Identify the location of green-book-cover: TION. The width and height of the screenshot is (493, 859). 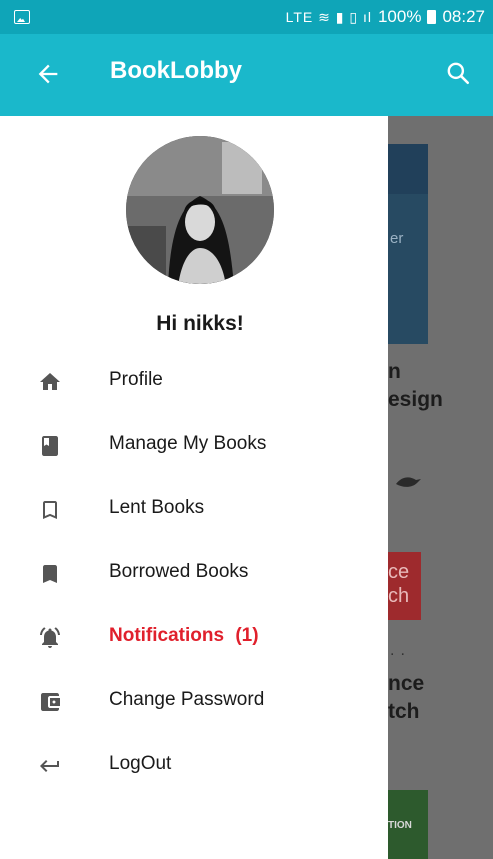
(408, 824).